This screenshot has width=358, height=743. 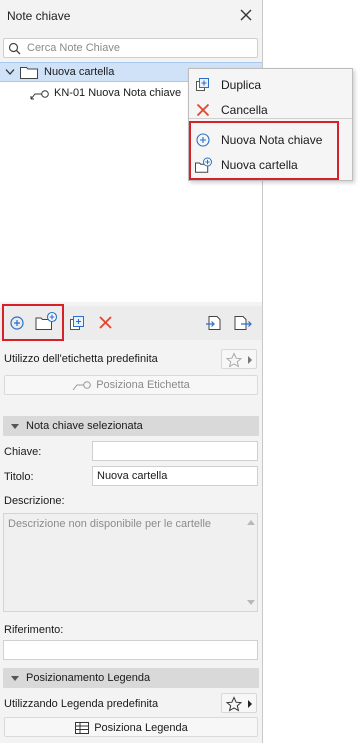 I want to click on key-field, so click(x=175, y=451).